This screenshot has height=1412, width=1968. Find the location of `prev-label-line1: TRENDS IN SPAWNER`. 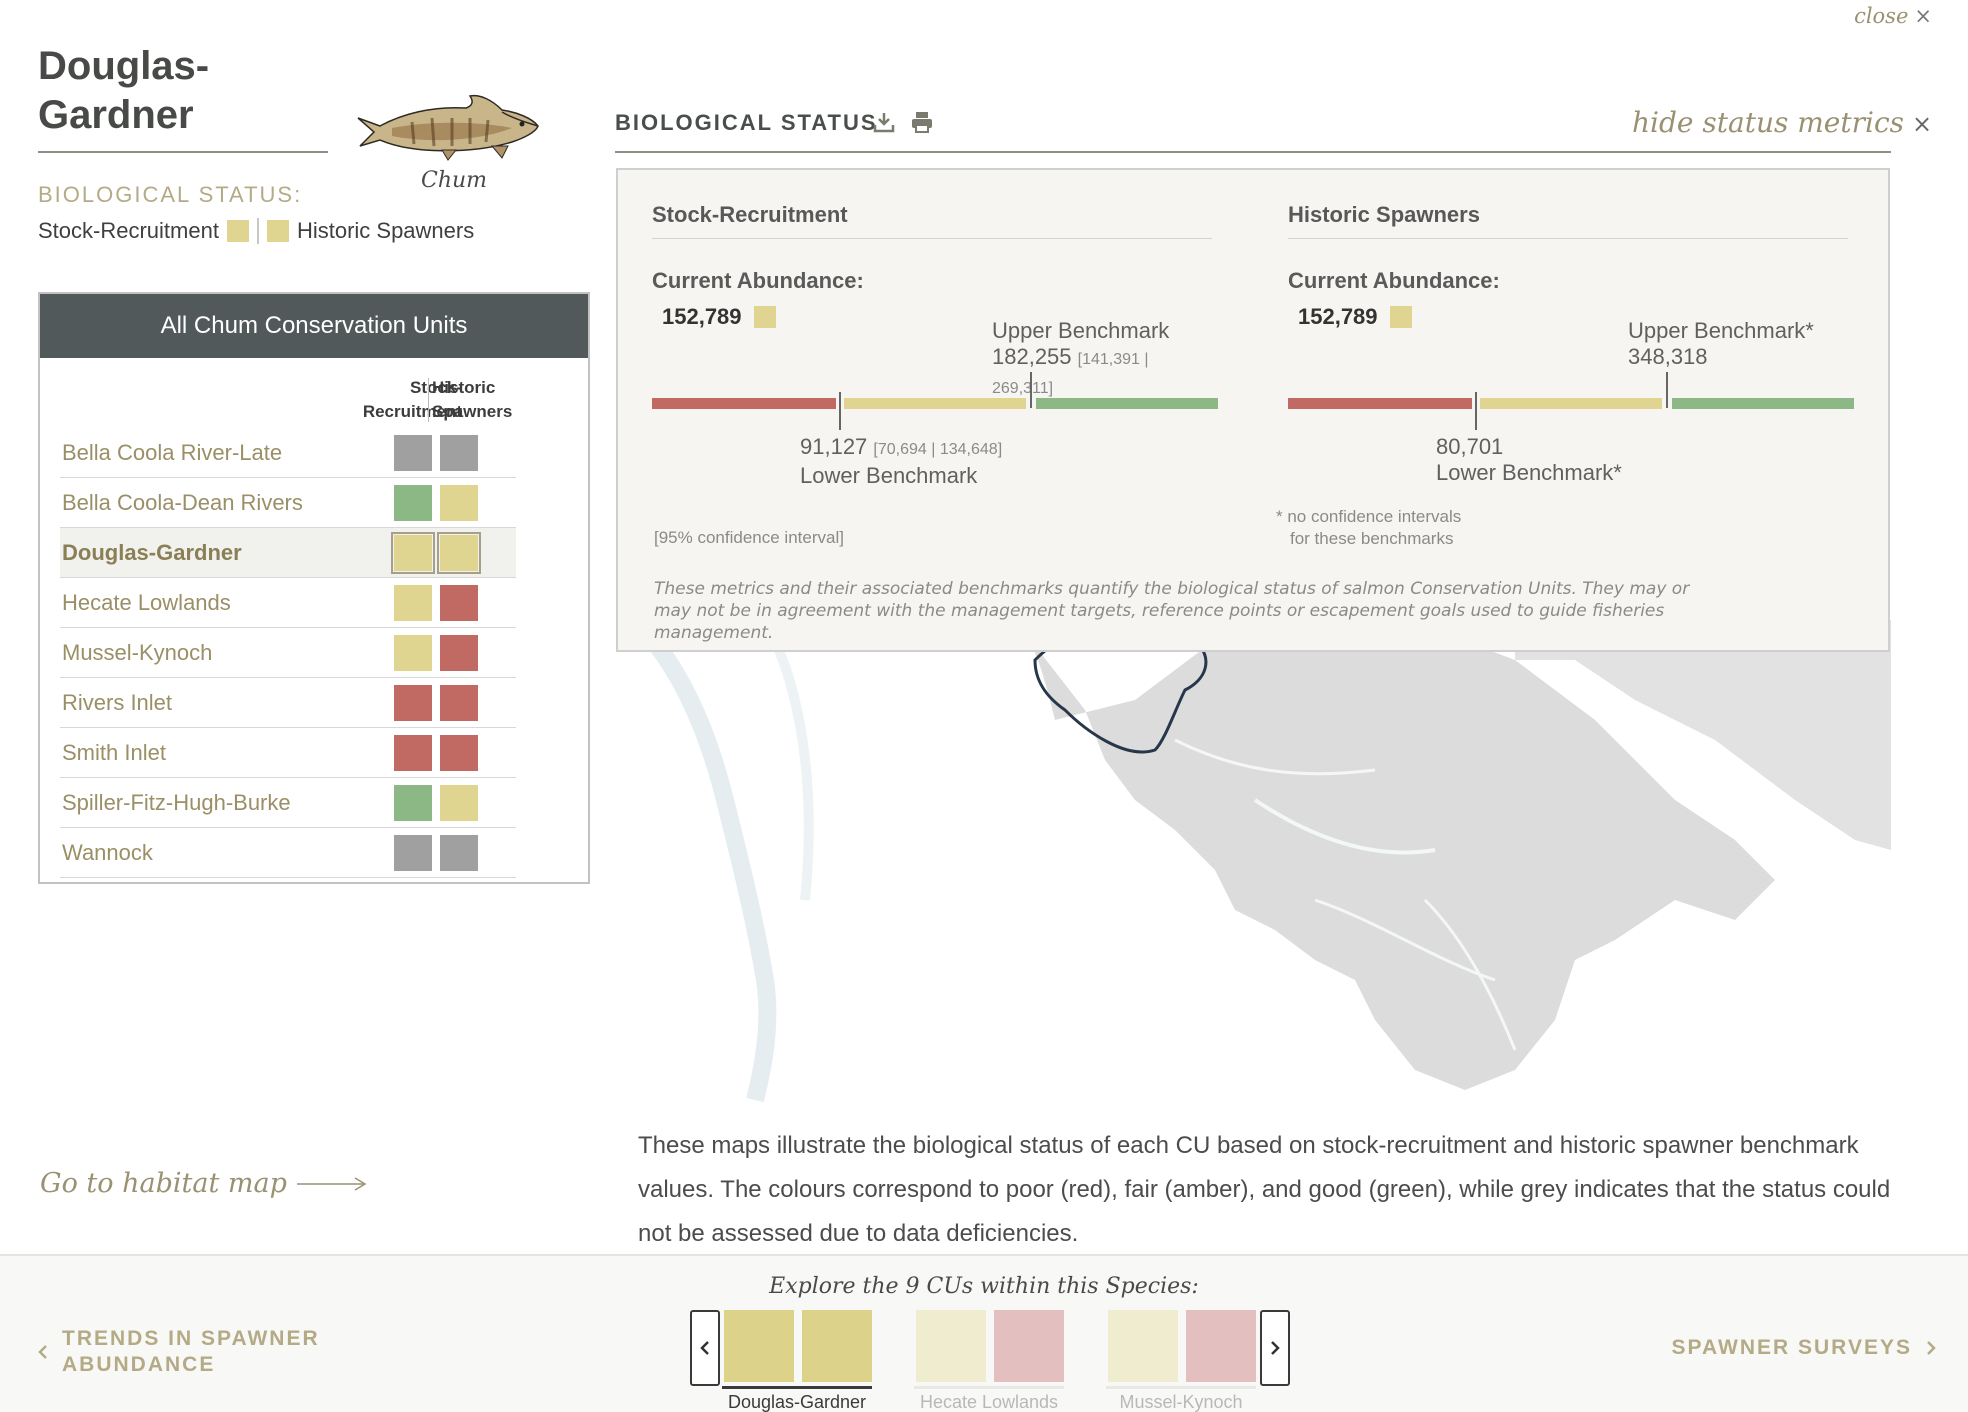

prev-label-line1: TRENDS IN SPAWNER is located at coordinates (191, 1338).